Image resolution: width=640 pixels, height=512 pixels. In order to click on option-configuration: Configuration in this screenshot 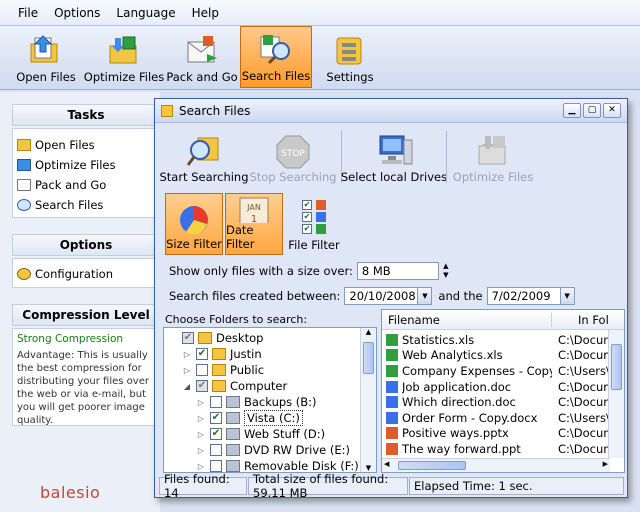, I will do `click(86, 274)`.